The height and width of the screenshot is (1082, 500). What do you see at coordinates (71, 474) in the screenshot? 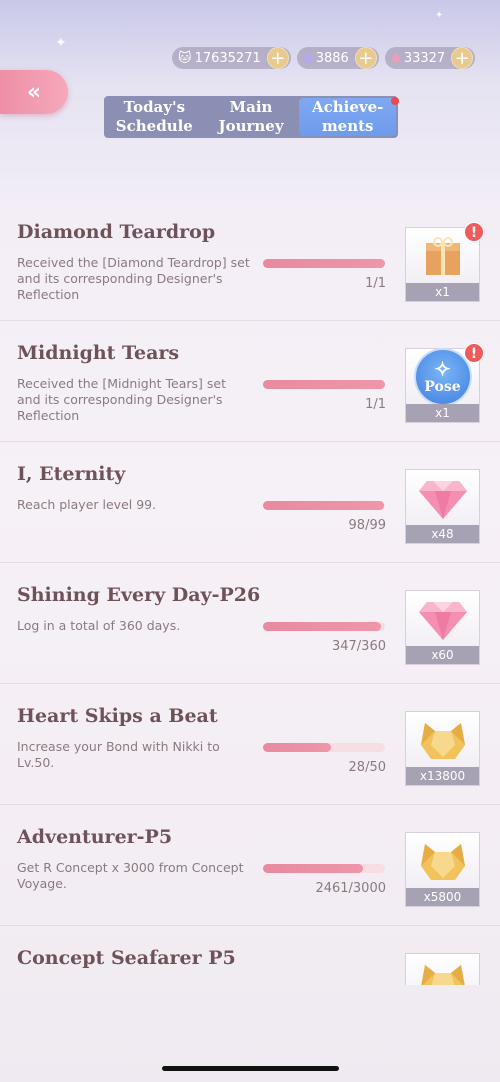
I see `achievement-title: I, Eternity` at bounding box center [71, 474].